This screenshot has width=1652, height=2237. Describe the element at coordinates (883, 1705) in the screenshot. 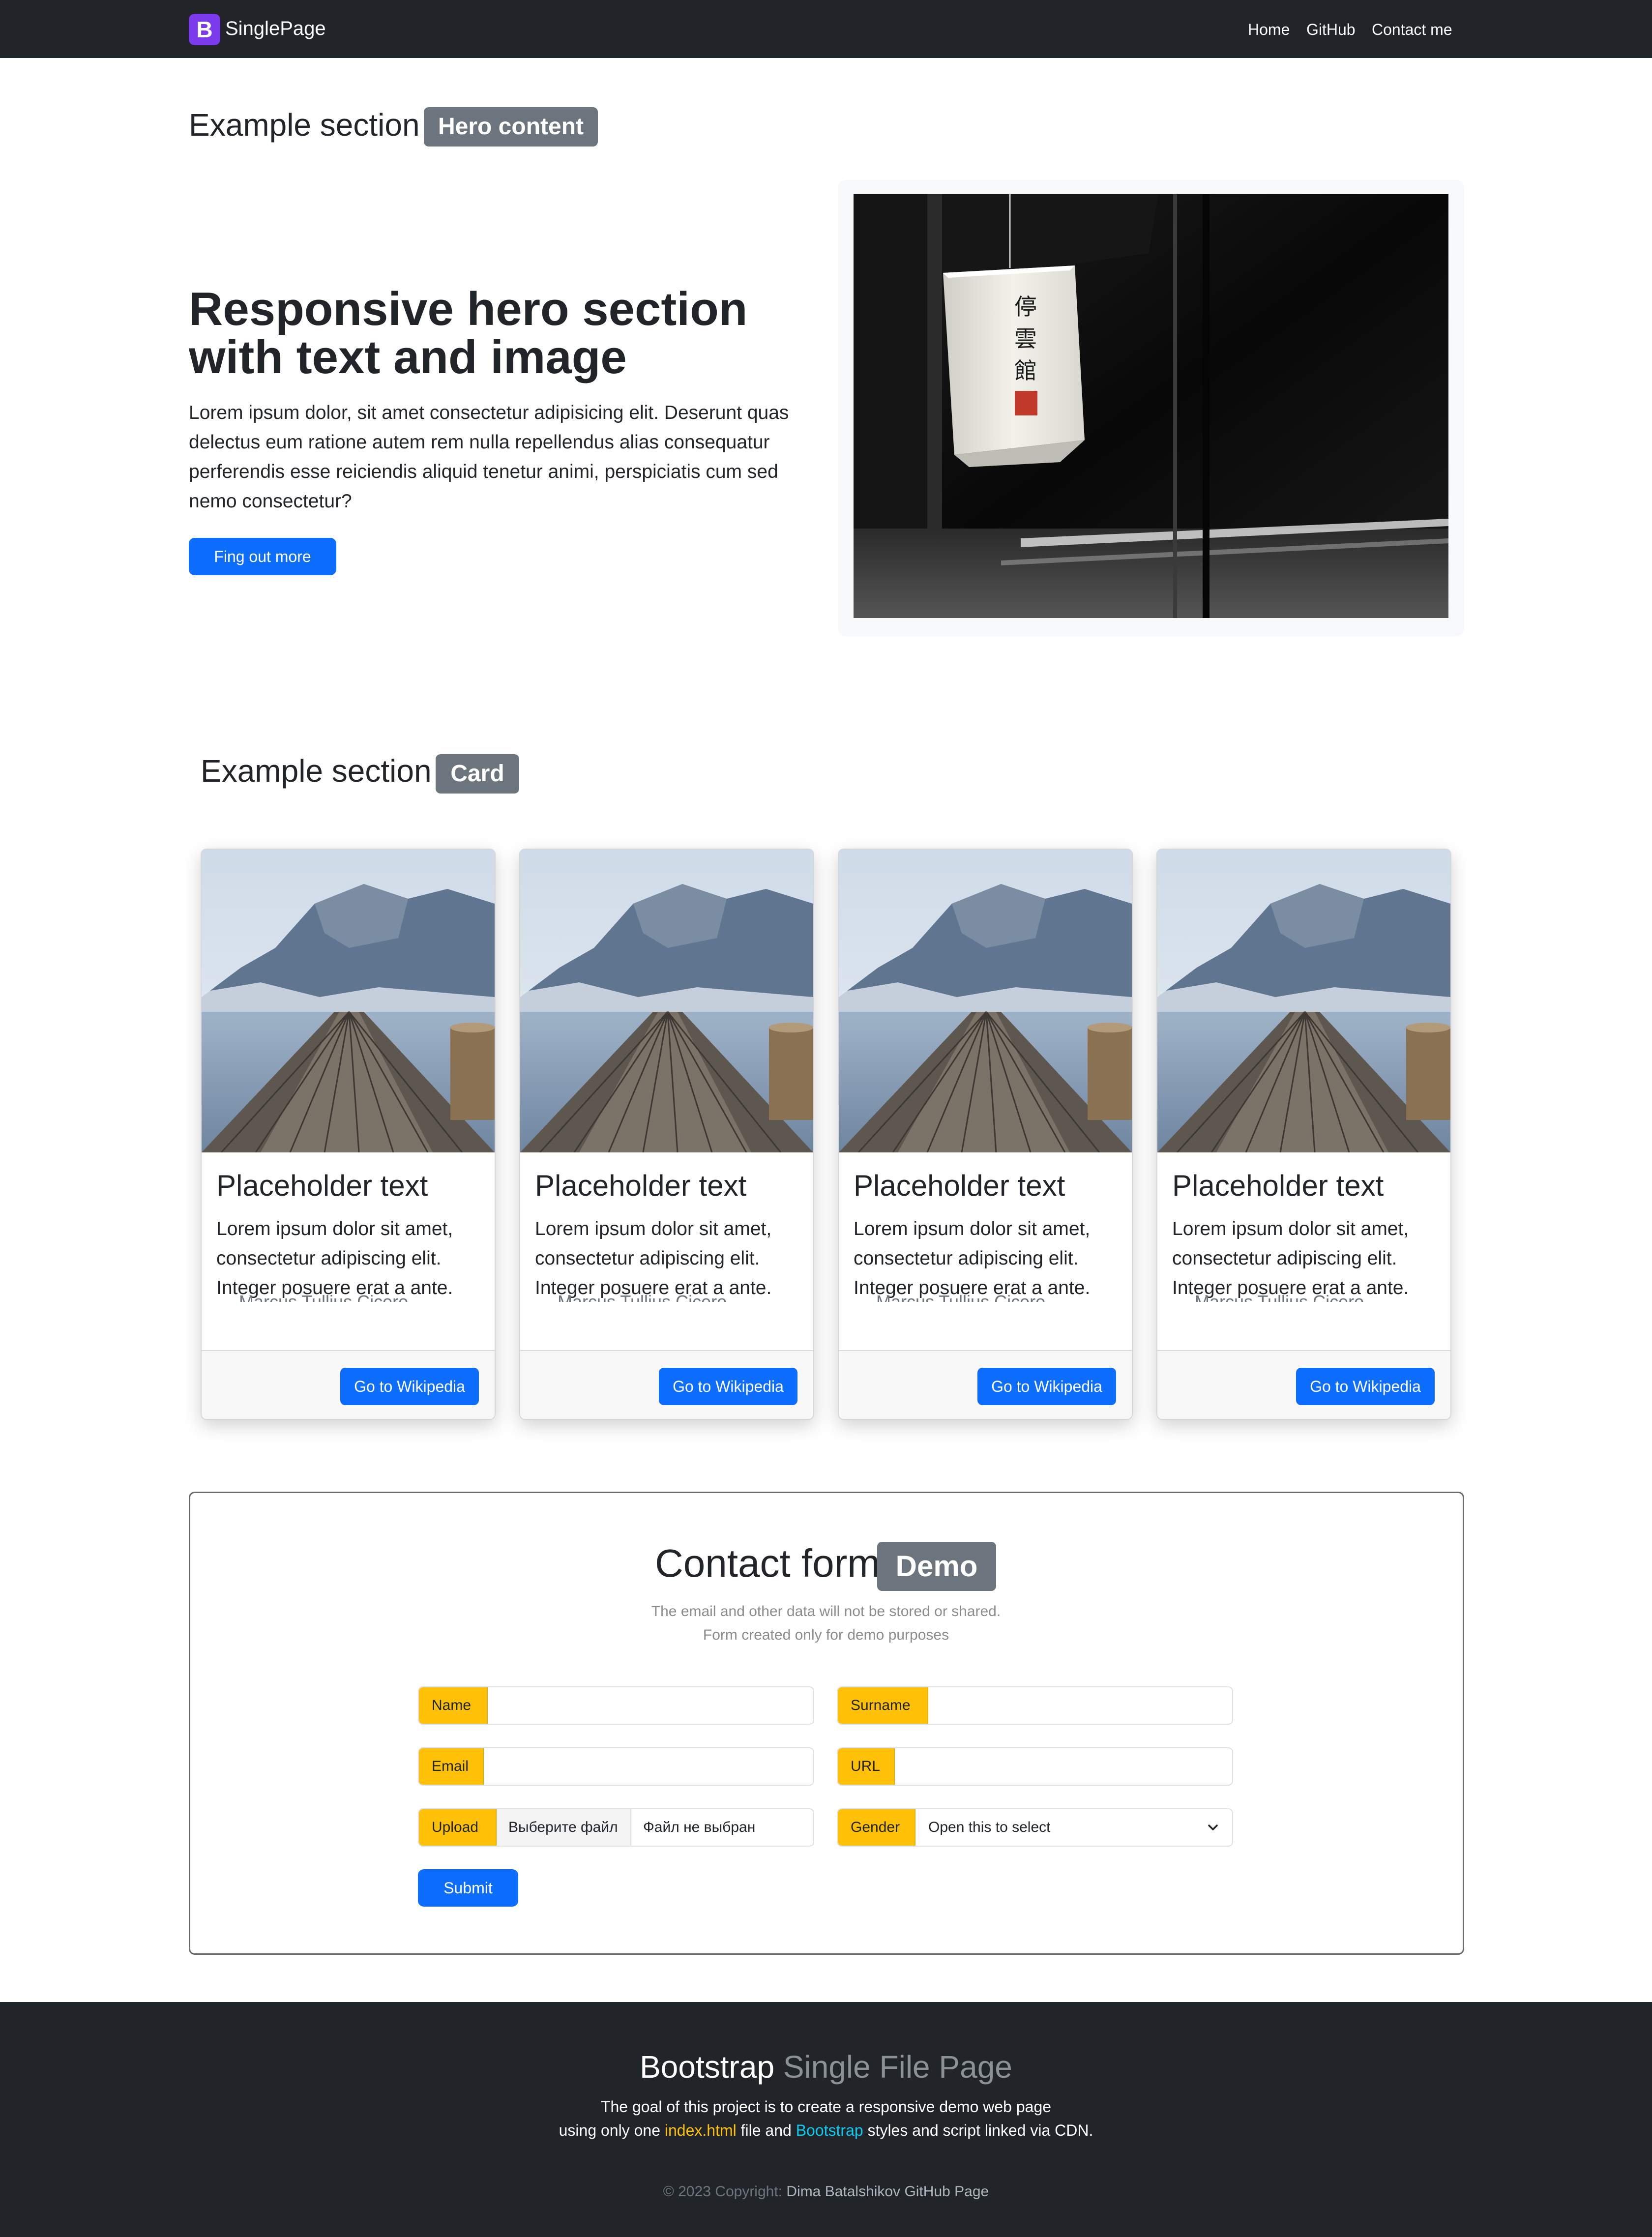

I see `surname-label: Surname` at that location.